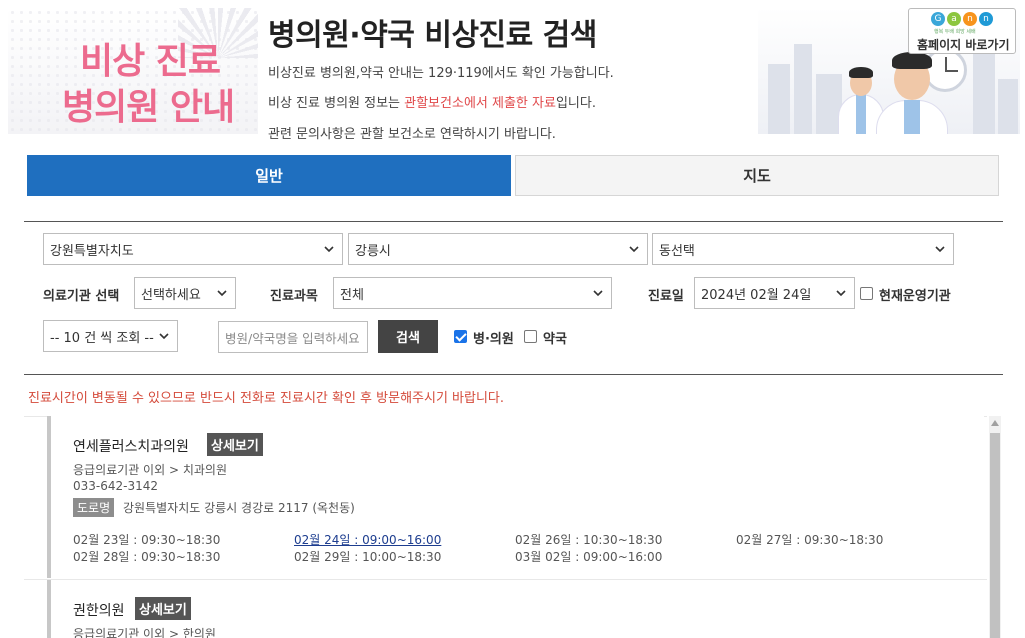  Describe the element at coordinates (498, 249) in the screenshot. I see `city-select: 강릉시` at that location.